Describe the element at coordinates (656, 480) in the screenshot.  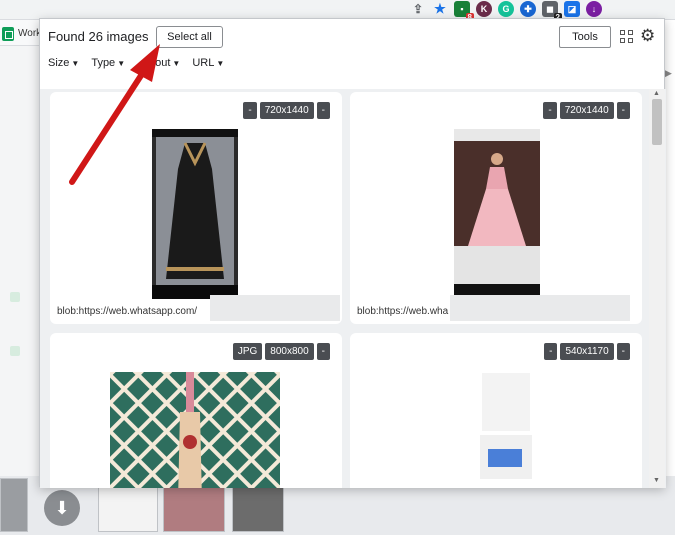
I see `scroll-down-icon: ▼` at that location.